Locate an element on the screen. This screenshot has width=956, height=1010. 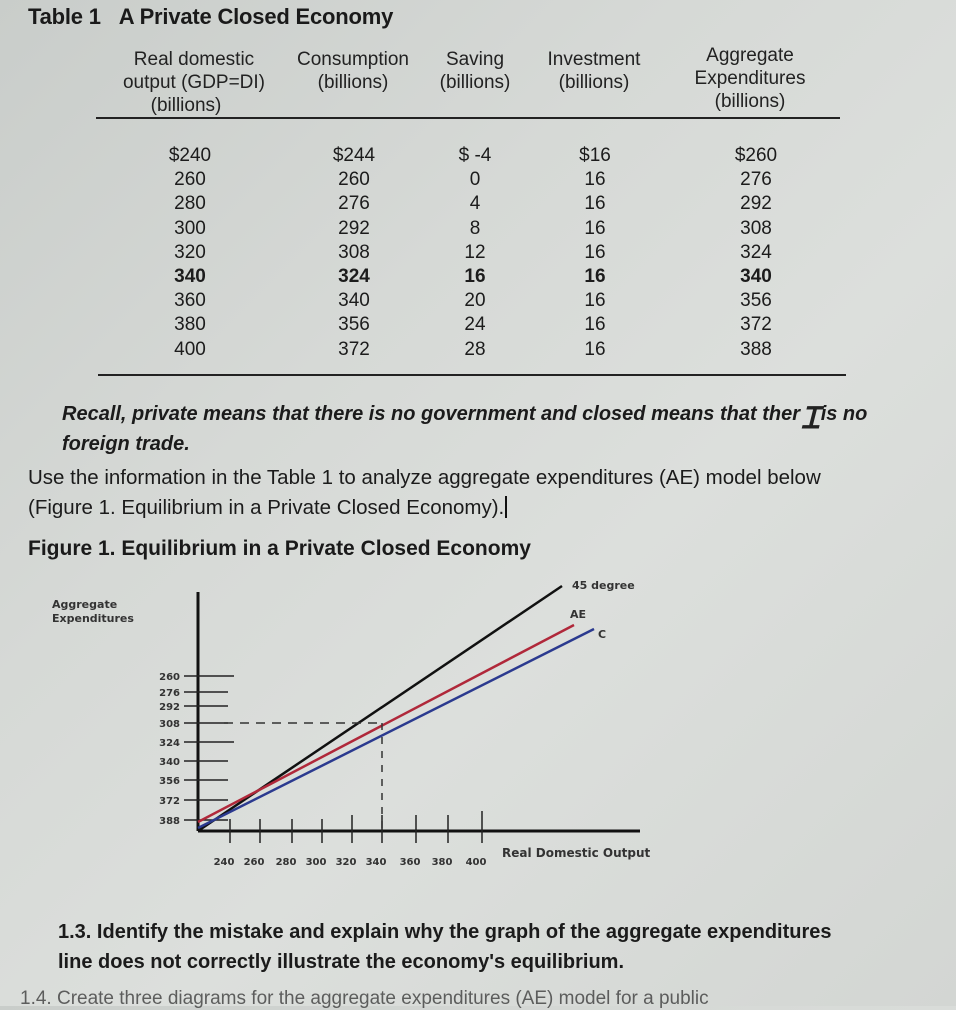
series-line-ae is located at coordinates (386, 723).